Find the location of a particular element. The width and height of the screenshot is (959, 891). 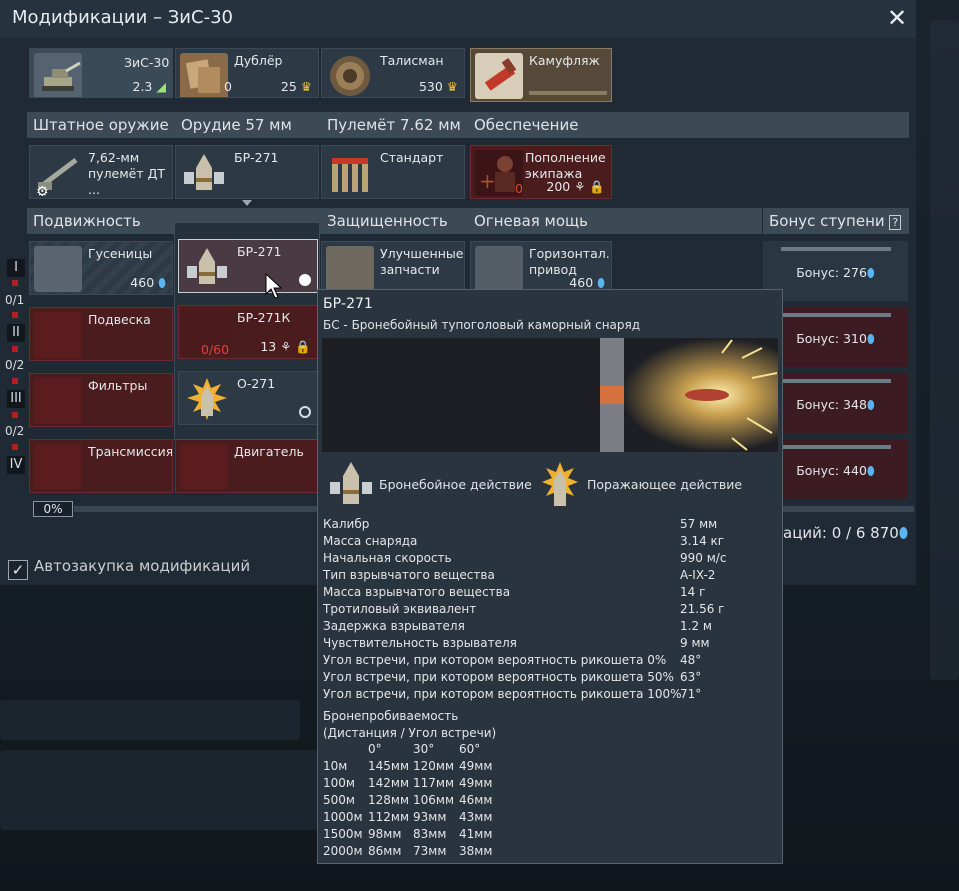

mod-horizontal-drive: Горизонтал... привод 460 ⬮ is located at coordinates (541, 268).